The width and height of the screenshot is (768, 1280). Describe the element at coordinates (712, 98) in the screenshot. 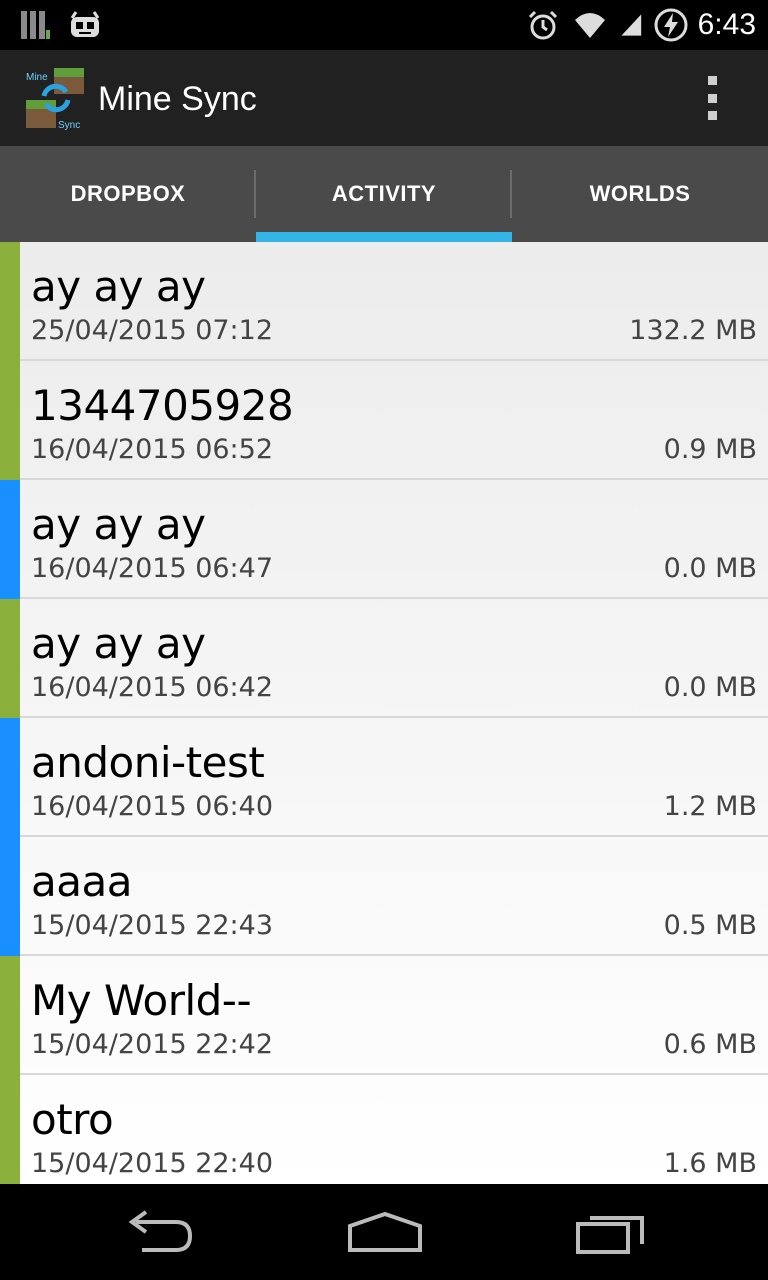

I see `overflow-menu-icon` at that location.